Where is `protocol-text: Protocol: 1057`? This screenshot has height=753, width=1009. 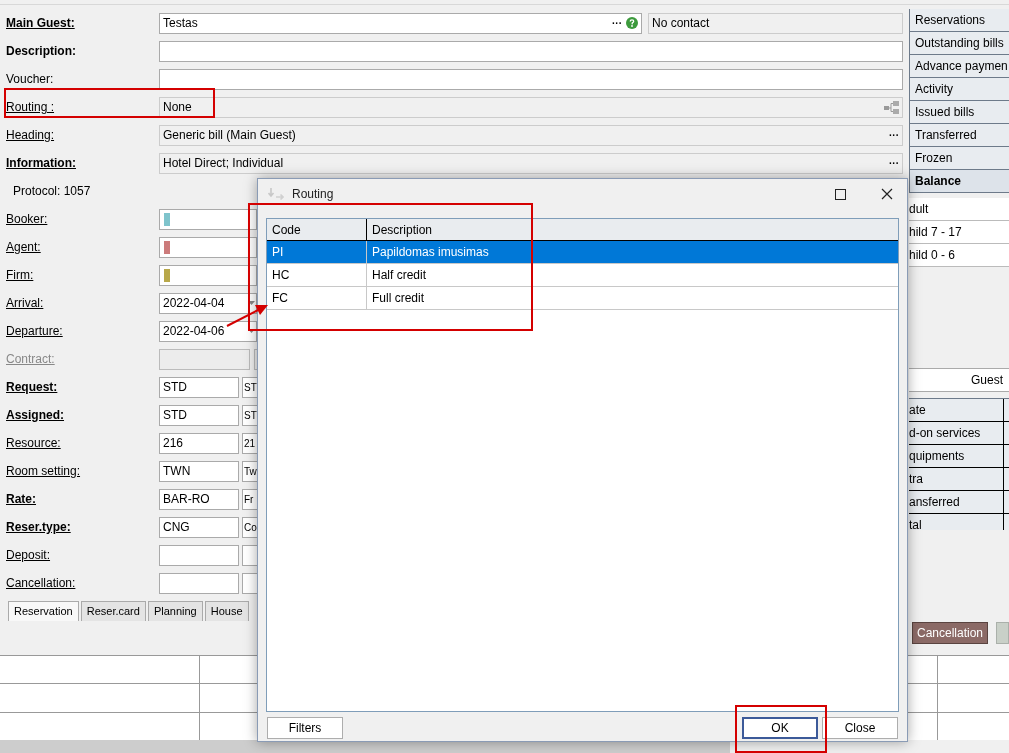 protocol-text: Protocol: 1057 is located at coordinates (52, 191).